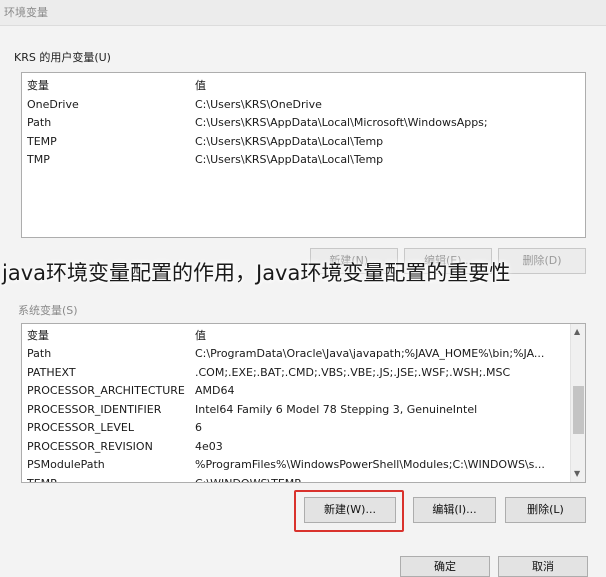 Image resolution: width=606 pixels, height=577 pixels. Describe the element at coordinates (48, 310) in the screenshot. I see `system-vars-label: 系统变量(S)` at that location.